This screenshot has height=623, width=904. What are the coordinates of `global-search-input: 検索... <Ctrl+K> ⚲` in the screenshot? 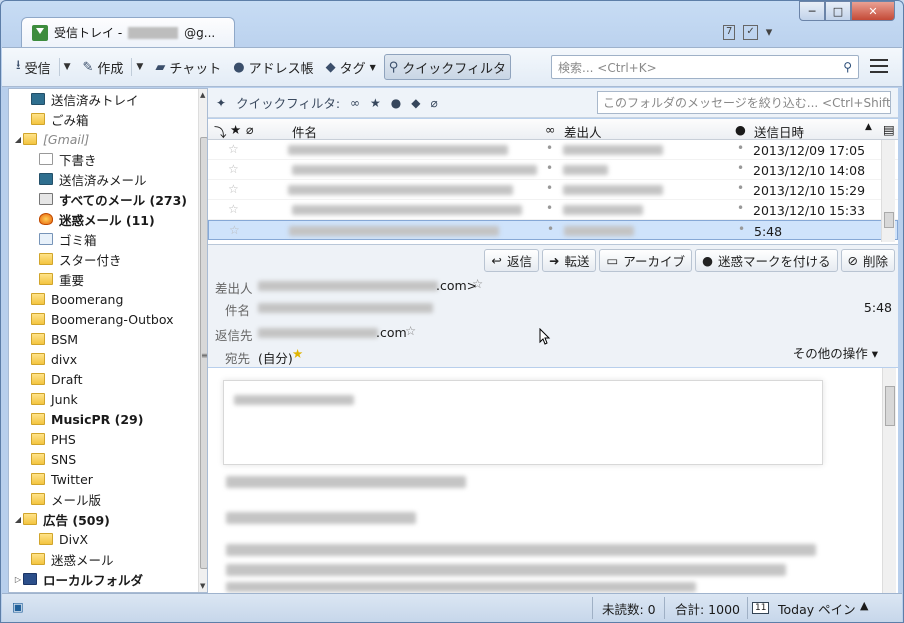 It's located at (705, 67).